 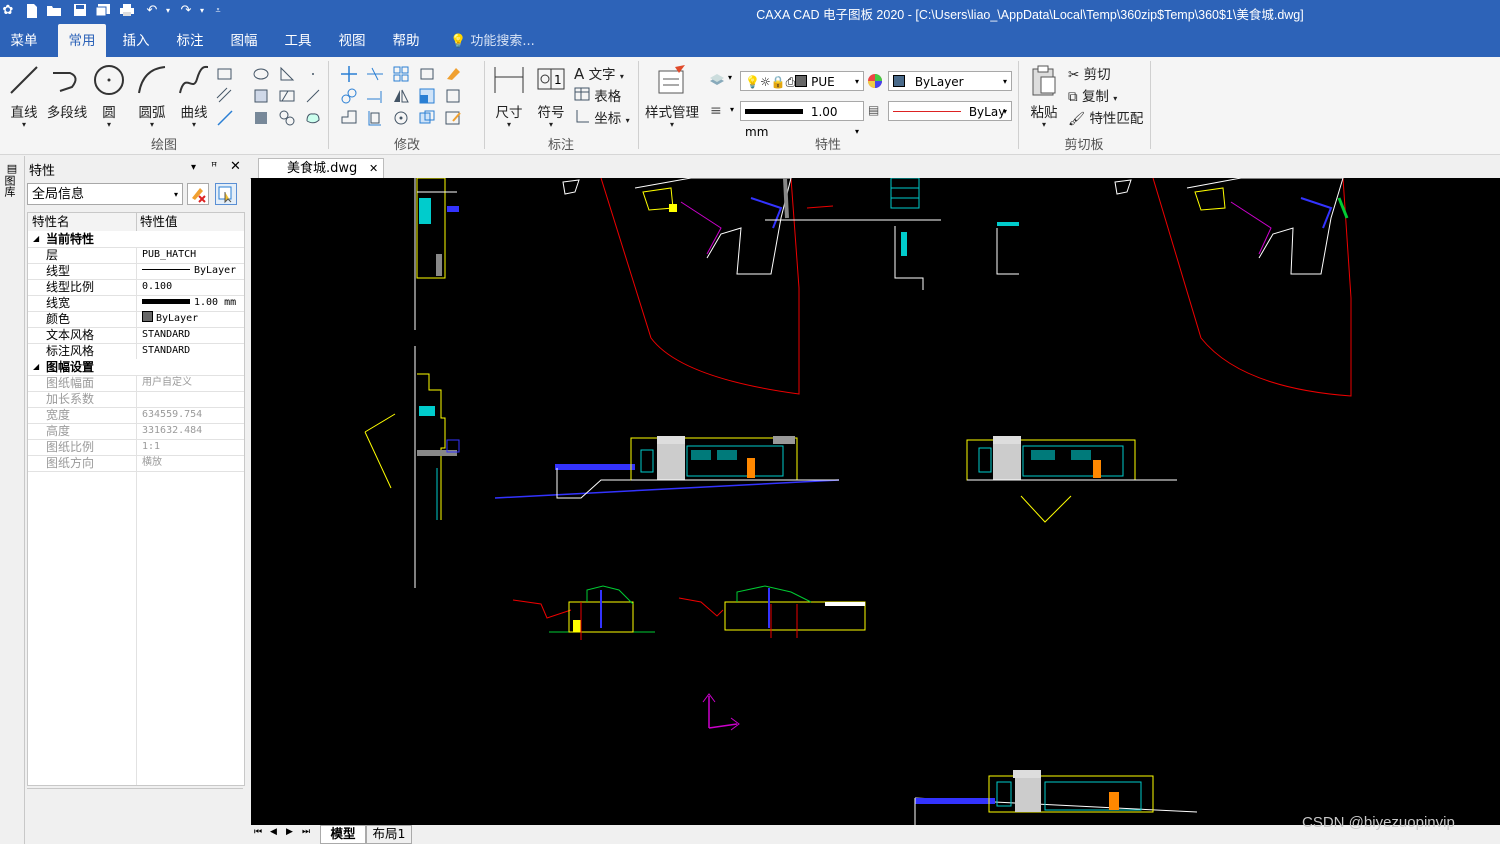 What do you see at coordinates (136, 271) in the screenshot?
I see `property-row: 线型 ByLayer` at bounding box center [136, 271].